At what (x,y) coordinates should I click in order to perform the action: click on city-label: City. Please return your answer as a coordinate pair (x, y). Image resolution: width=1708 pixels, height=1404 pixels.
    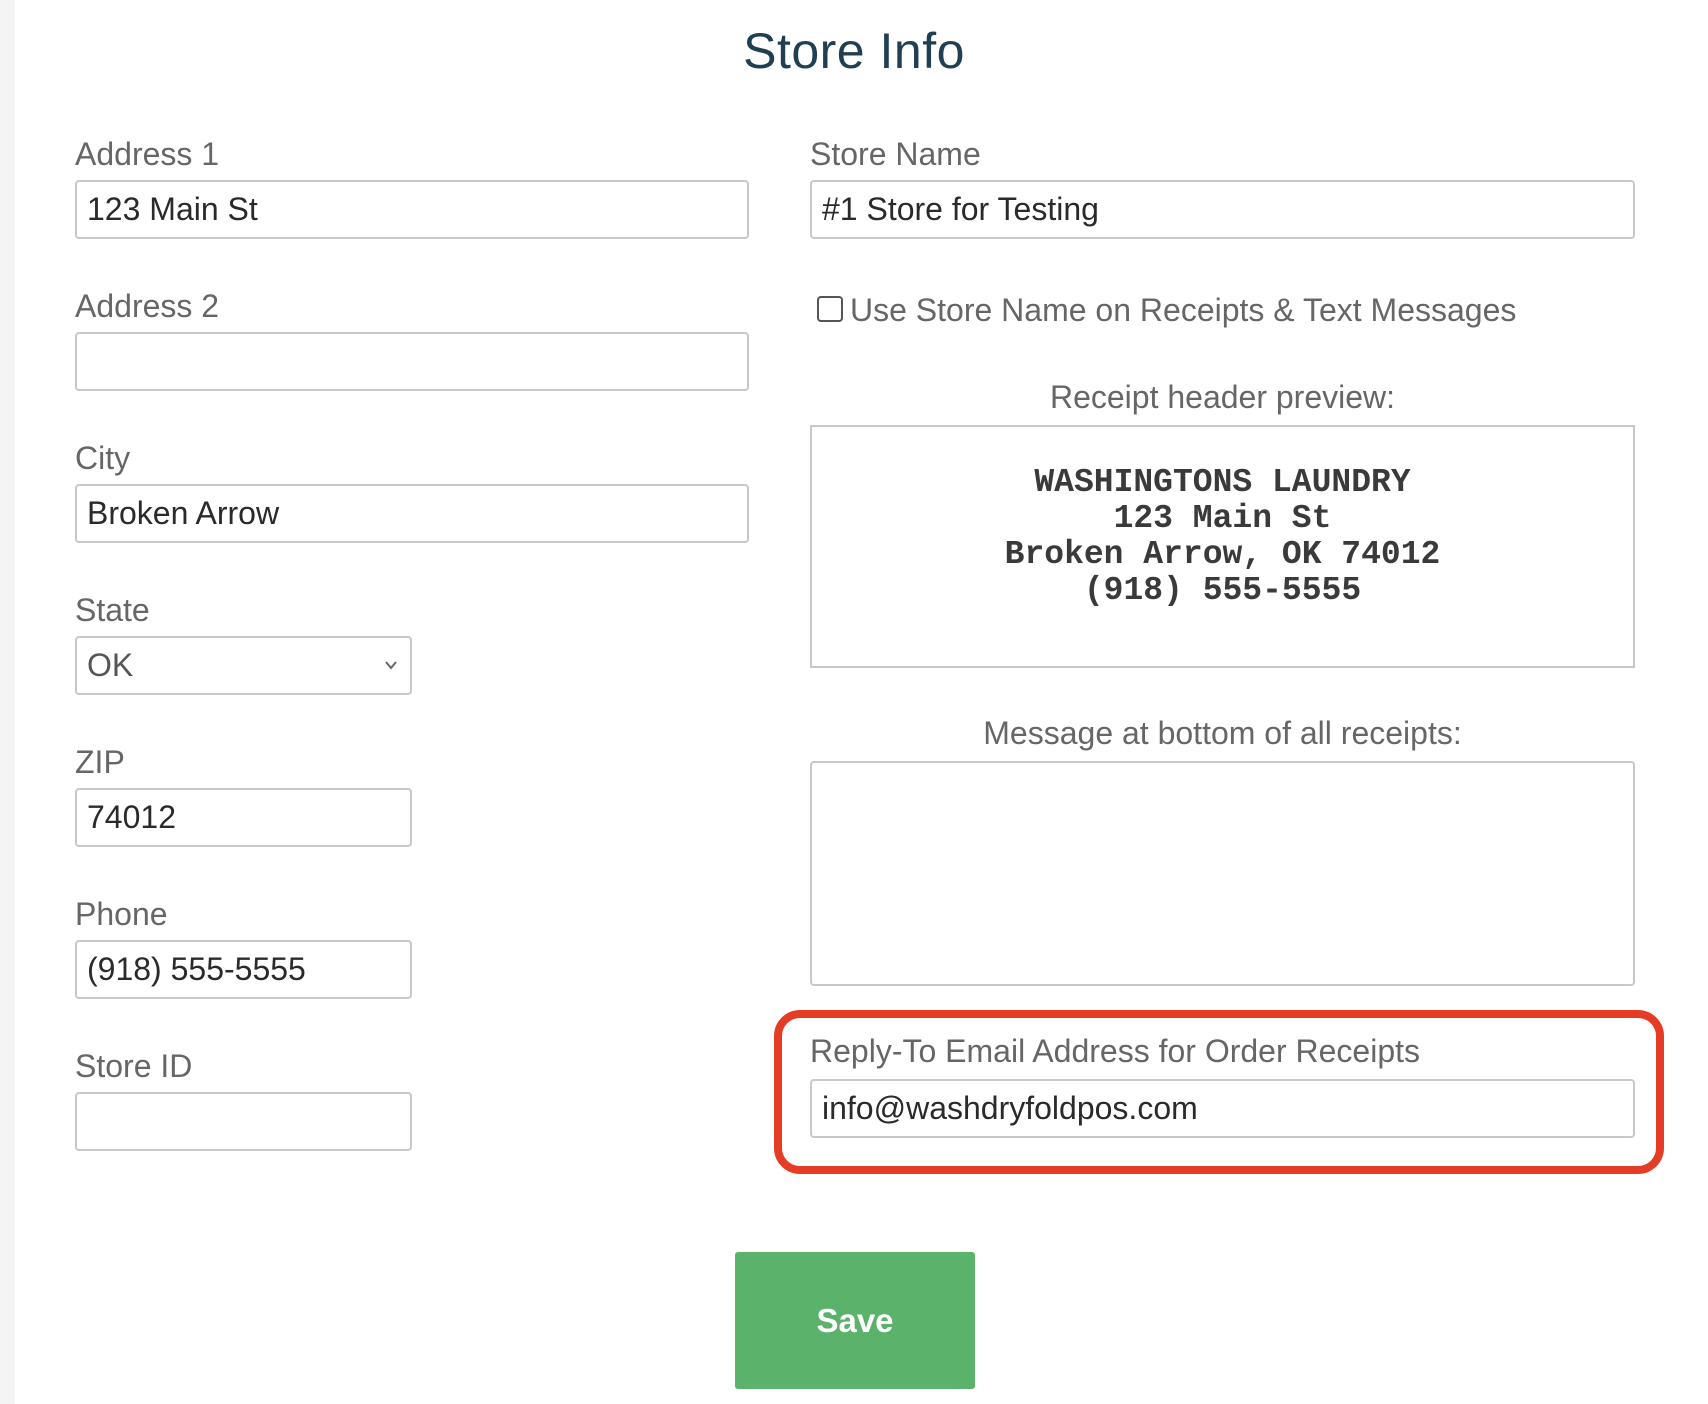
    Looking at the image, I should click on (103, 458).